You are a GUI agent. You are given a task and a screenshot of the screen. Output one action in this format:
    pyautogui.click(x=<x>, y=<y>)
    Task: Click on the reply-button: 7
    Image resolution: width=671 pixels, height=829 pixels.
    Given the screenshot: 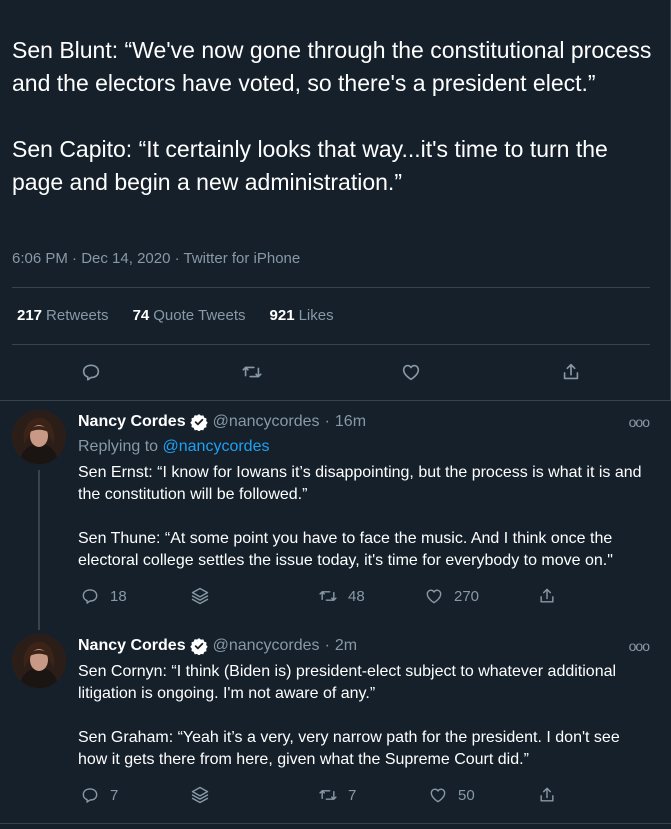 What is the action you would take?
    pyautogui.click(x=99, y=795)
    